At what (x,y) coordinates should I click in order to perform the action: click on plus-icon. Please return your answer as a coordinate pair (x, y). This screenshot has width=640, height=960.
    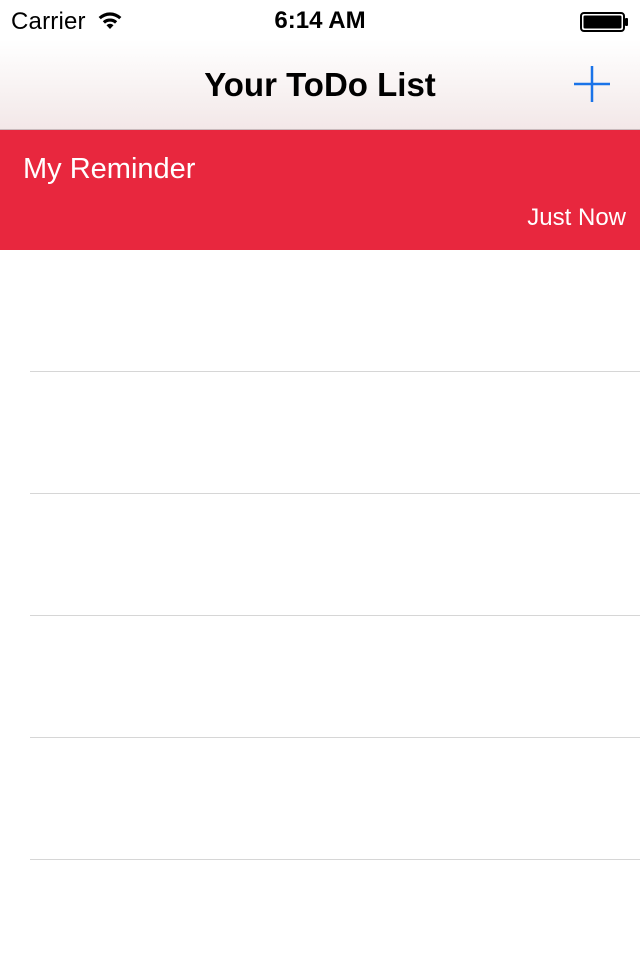
    Looking at the image, I should click on (592, 84).